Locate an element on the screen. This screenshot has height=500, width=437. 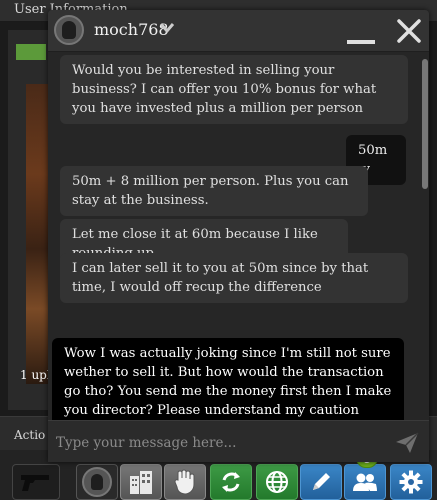
city-icon is located at coordinates (141, 482).